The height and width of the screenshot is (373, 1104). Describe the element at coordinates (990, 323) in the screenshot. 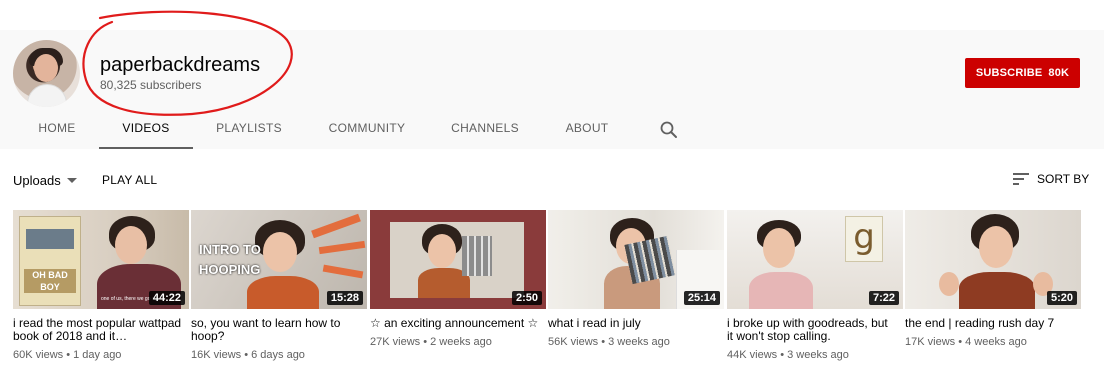

I see `video-title: the end | reading rush day 7` at that location.